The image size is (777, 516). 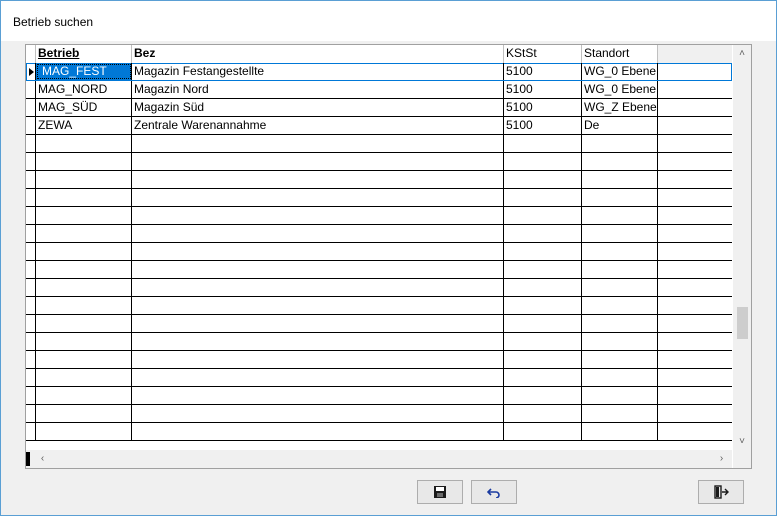 I want to click on cell-betrieb: MAG_SÜD, so click(x=84, y=107).